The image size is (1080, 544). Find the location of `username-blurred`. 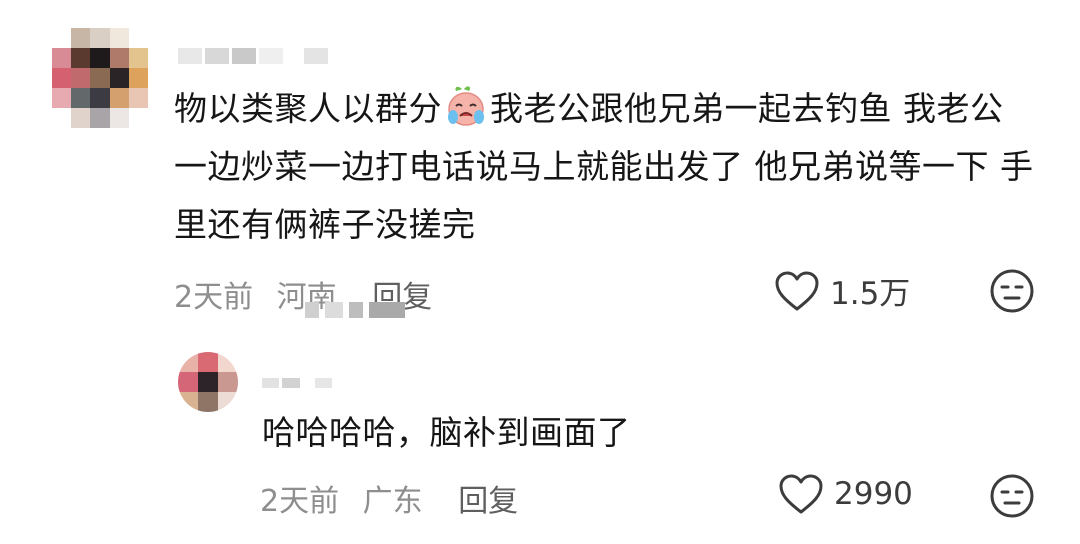

username-blurred is located at coordinates (253, 56).